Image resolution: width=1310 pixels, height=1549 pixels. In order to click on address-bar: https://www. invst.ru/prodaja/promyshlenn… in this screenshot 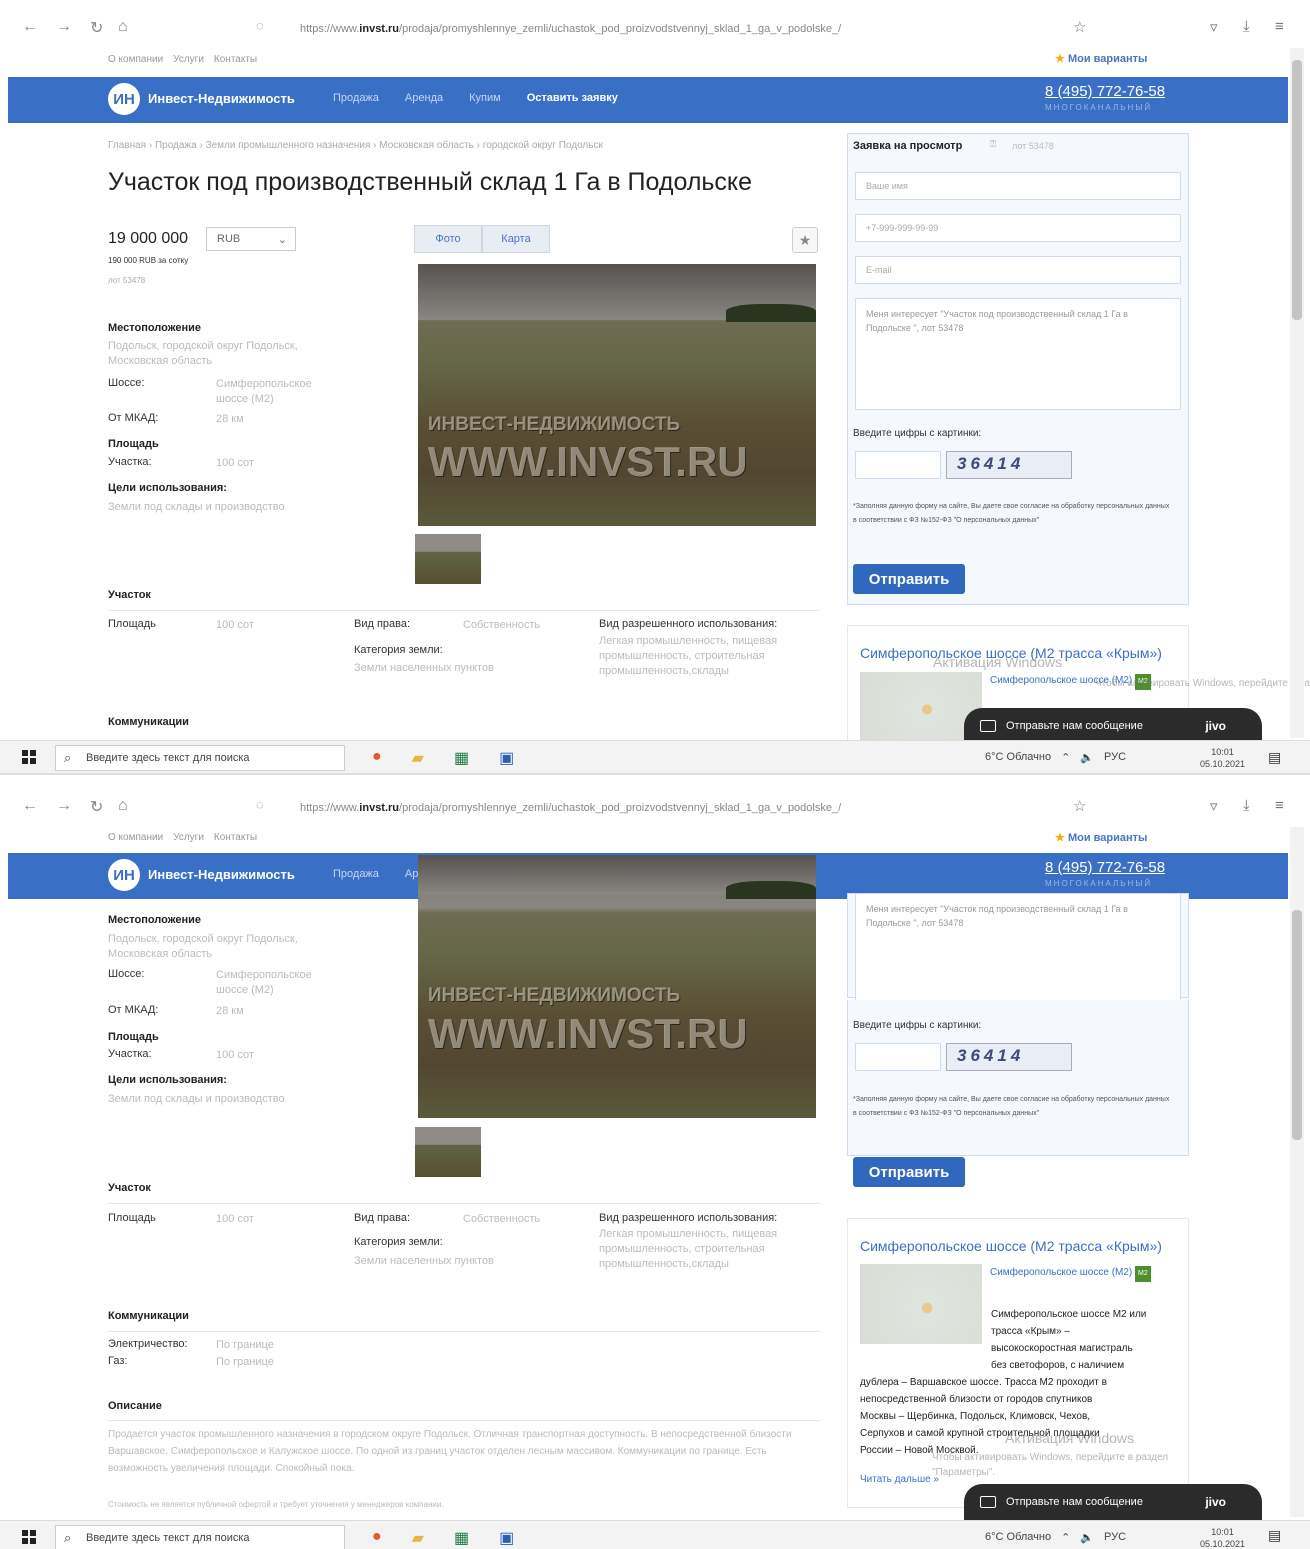, I will do `click(730, 29)`.